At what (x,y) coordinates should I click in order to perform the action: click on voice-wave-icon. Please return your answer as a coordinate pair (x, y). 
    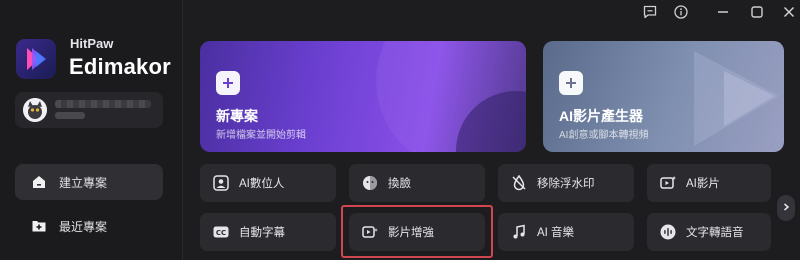
    Looking at the image, I should click on (668, 232).